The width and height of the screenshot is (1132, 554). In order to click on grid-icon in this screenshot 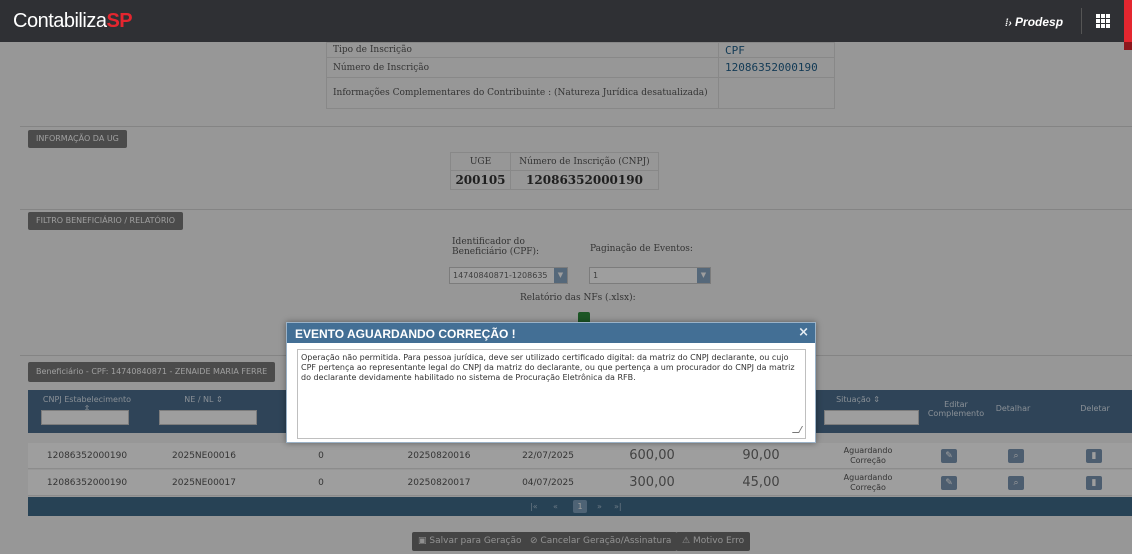, I will do `click(1103, 21)`.